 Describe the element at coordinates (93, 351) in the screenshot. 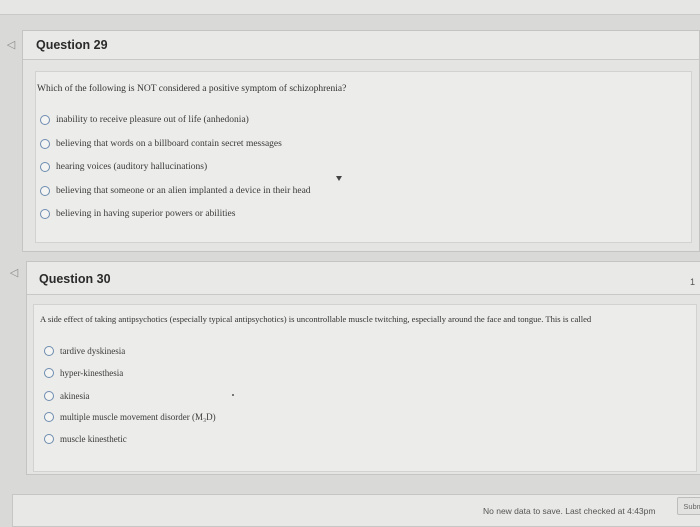

I see `answer-label: tardive dyskinesia` at that location.